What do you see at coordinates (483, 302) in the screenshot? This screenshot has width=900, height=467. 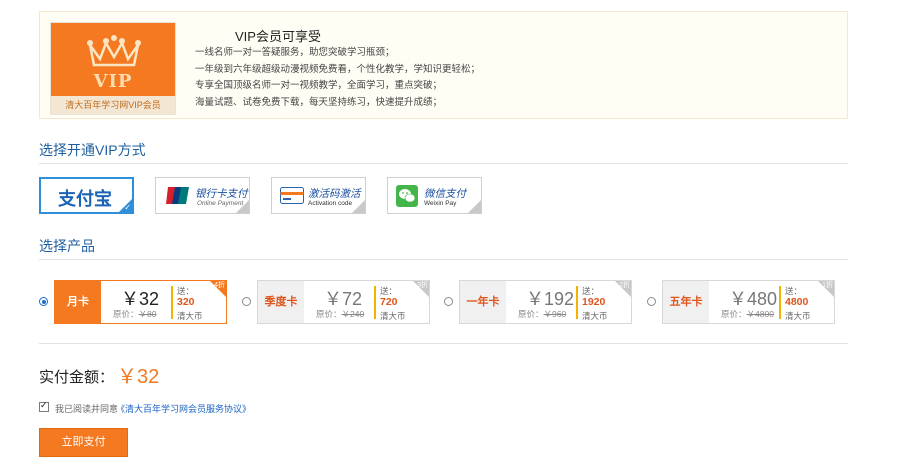 I see `product-name: 一年卡` at bounding box center [483, 302].